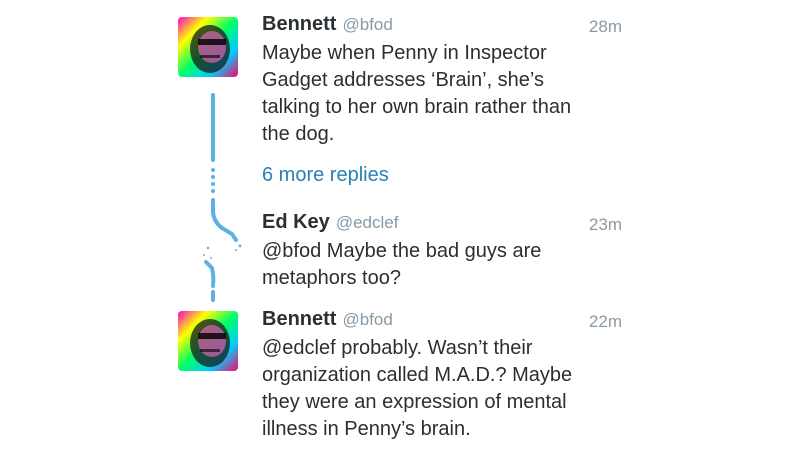  What do you see at coordinates (367, 222) in the screenshot?
I see `author-handle: @edclef` at bounding box center [367, 222].